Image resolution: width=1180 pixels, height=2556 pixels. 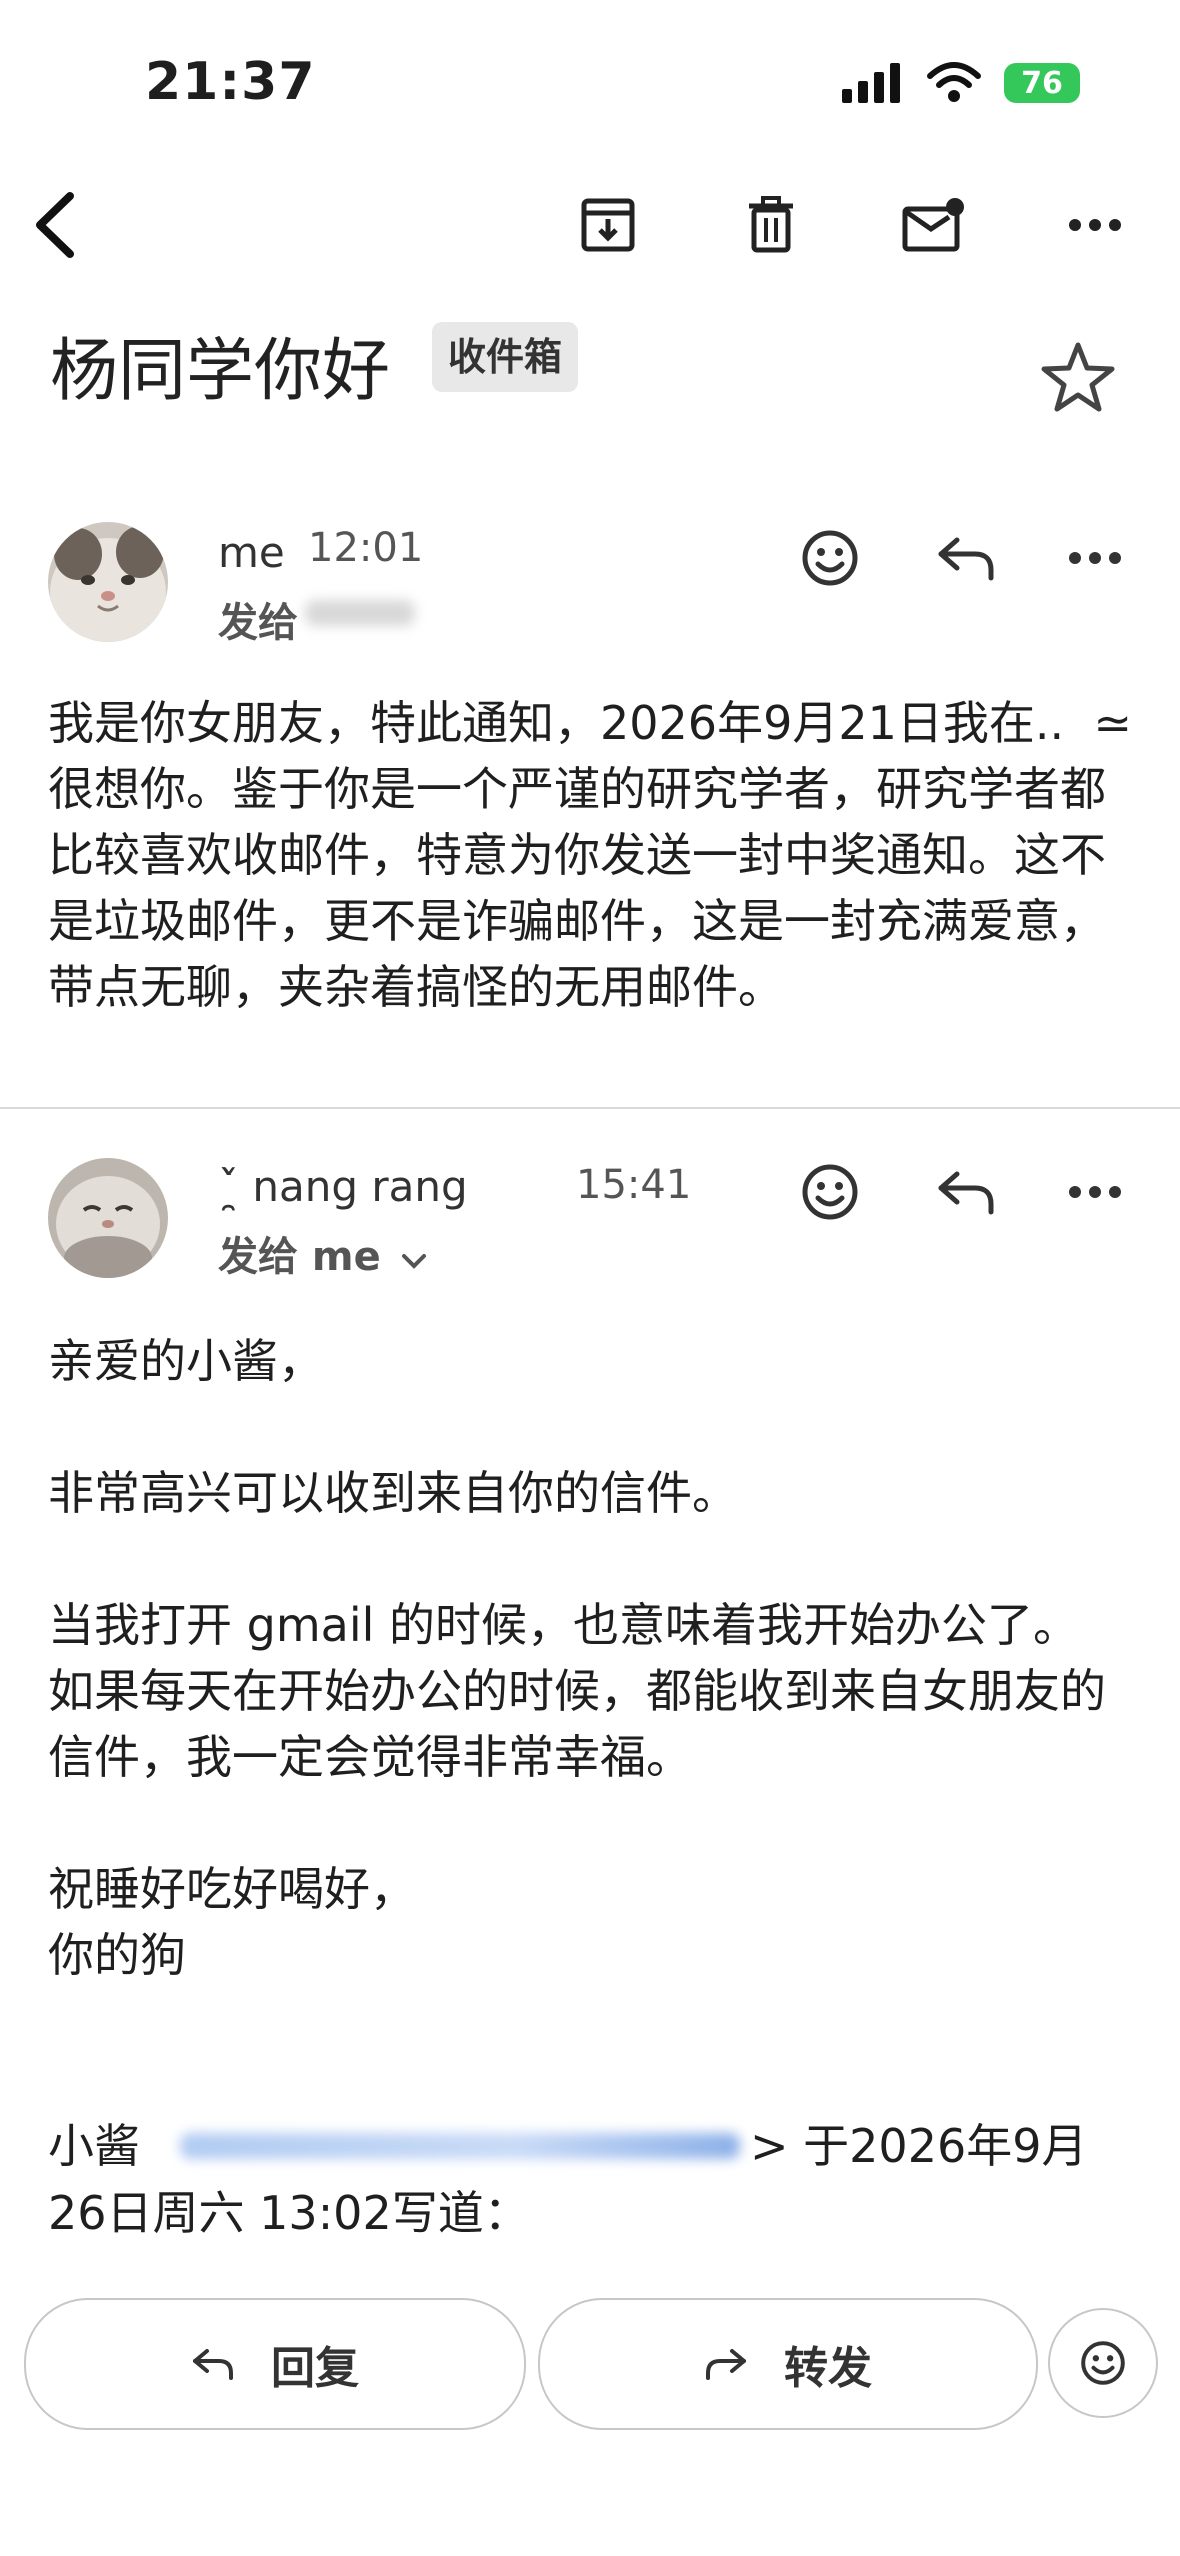 I want to click on forward-action-button: 转发, so click(x=788, y=2364).